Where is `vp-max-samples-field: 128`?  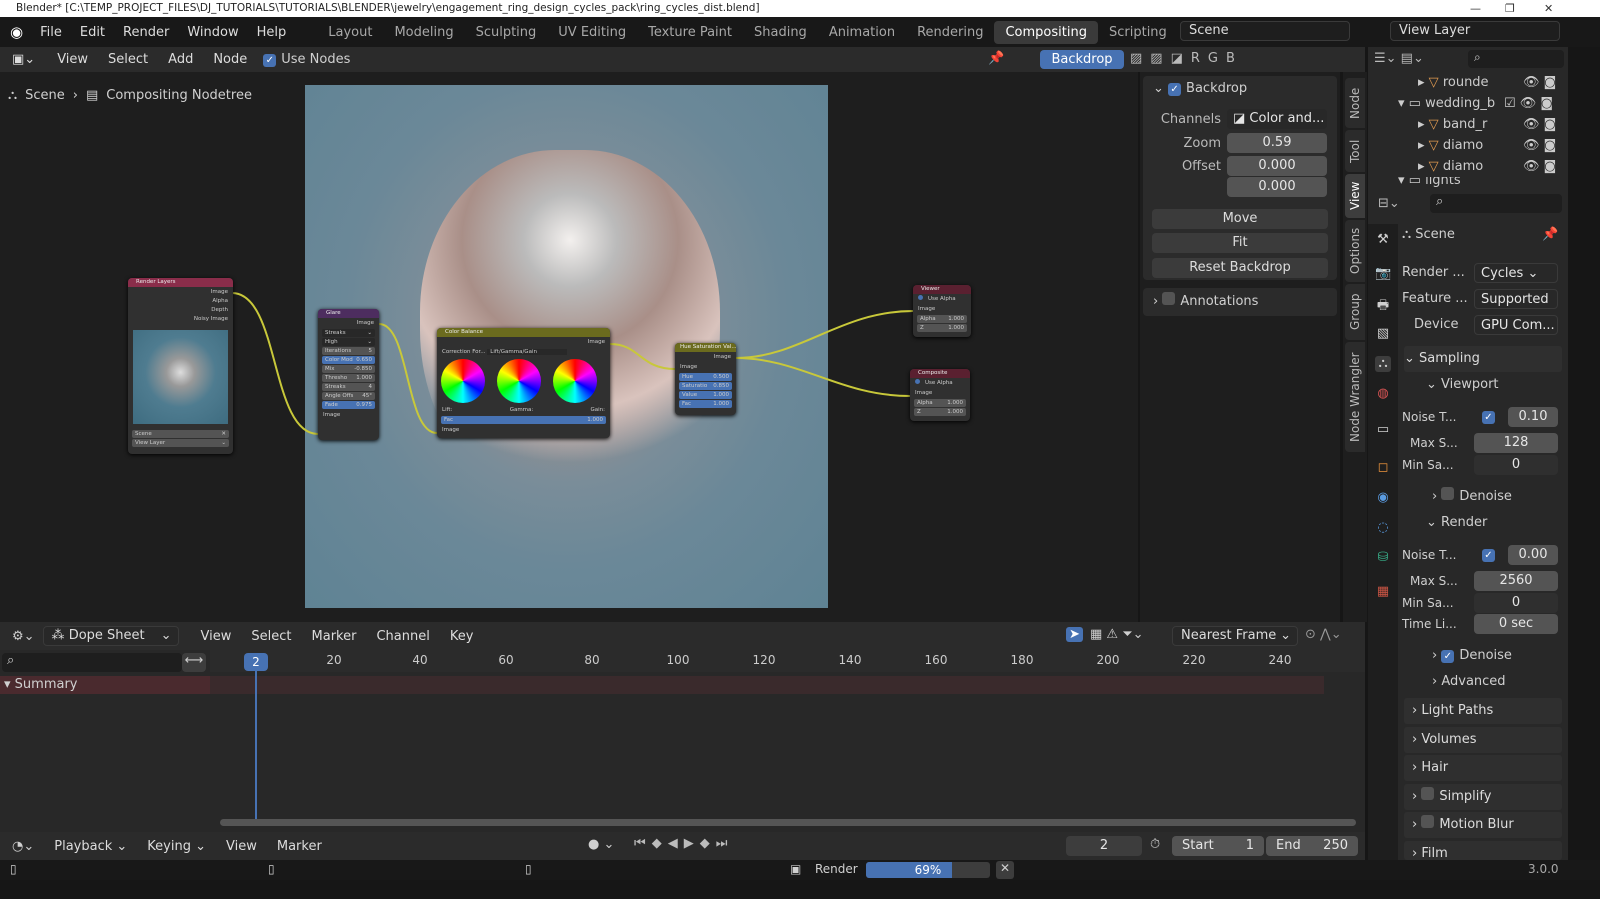
vp-max-samples-field: 128 is located at coordinates (1516, 443).